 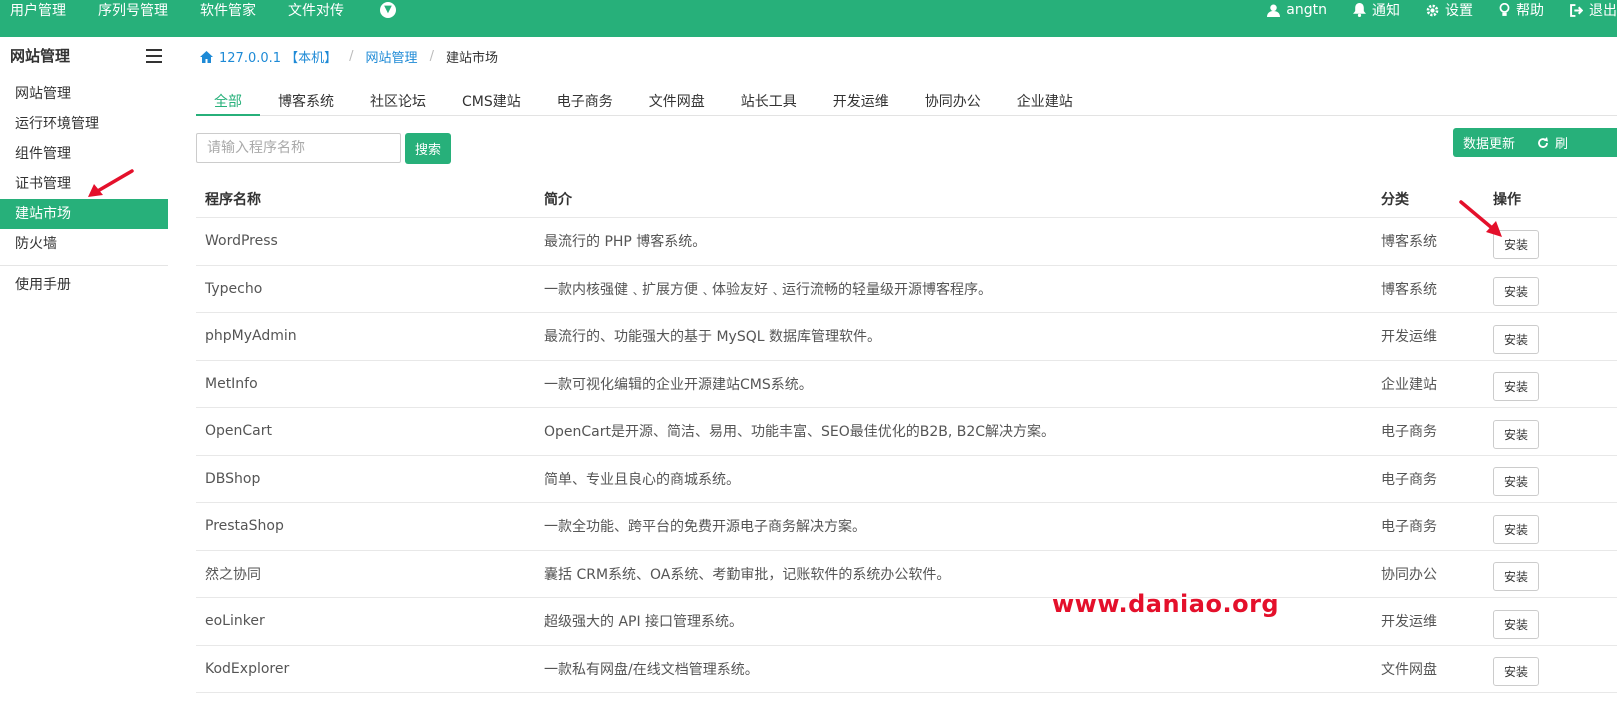 What do you see at coordinates (298, 148) in the screenshot?
I see `search-input` at bounding box center [298, 148].